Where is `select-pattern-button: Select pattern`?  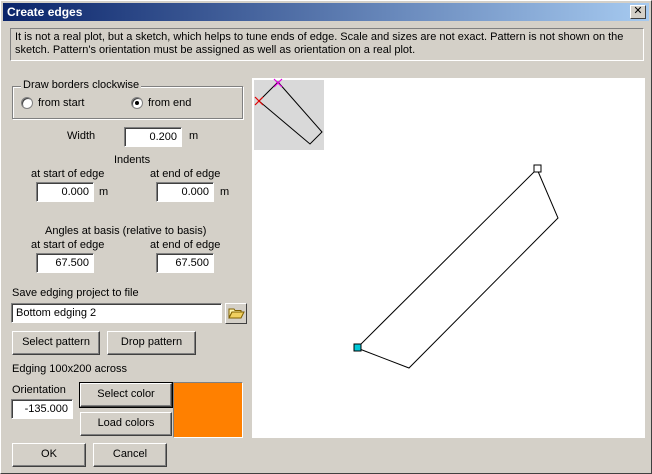 select-pattern-button: Select pattern is located at coordinates (56, 343).